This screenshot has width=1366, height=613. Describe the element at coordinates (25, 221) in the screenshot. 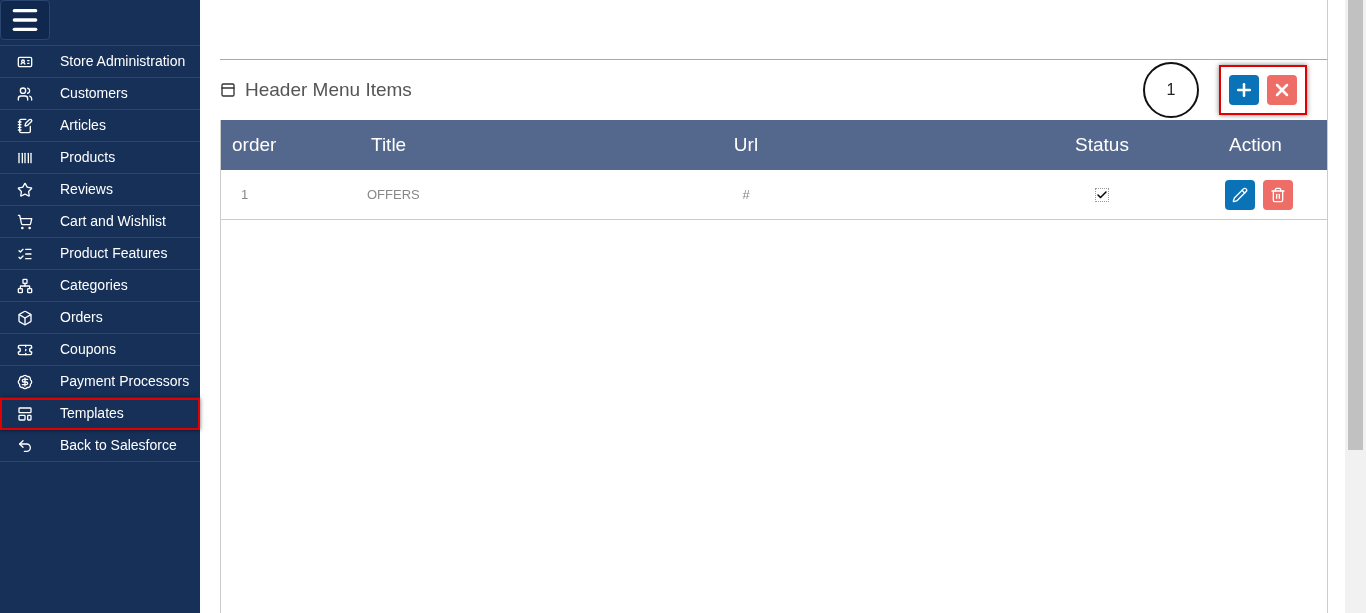

I see `cart-icon` at that location.